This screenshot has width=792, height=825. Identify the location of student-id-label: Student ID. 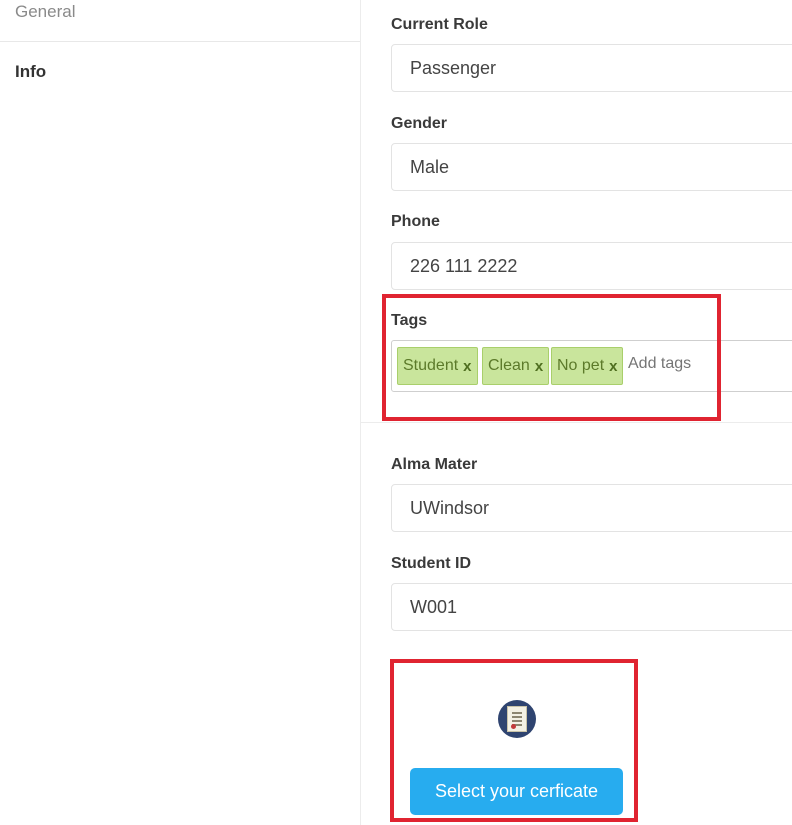
(431, 563).